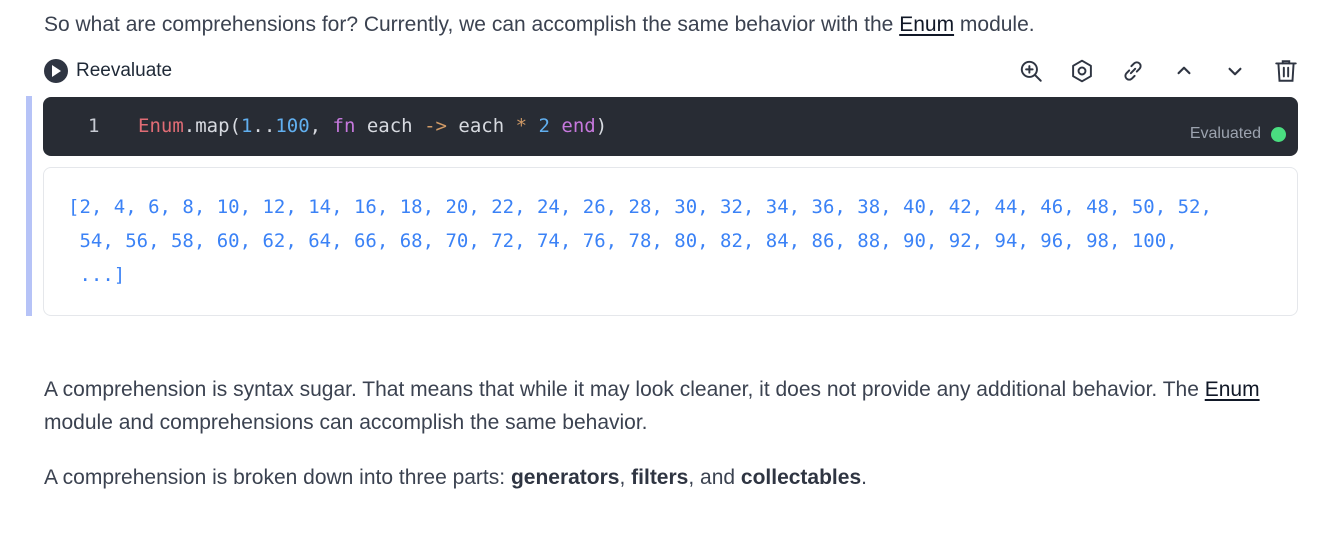 This screenshot has width=1321, height=556. What do you see at coordinates (321, 126) in the screenshot?
I see `code-comma: ,` at bounding box center [321, 126].